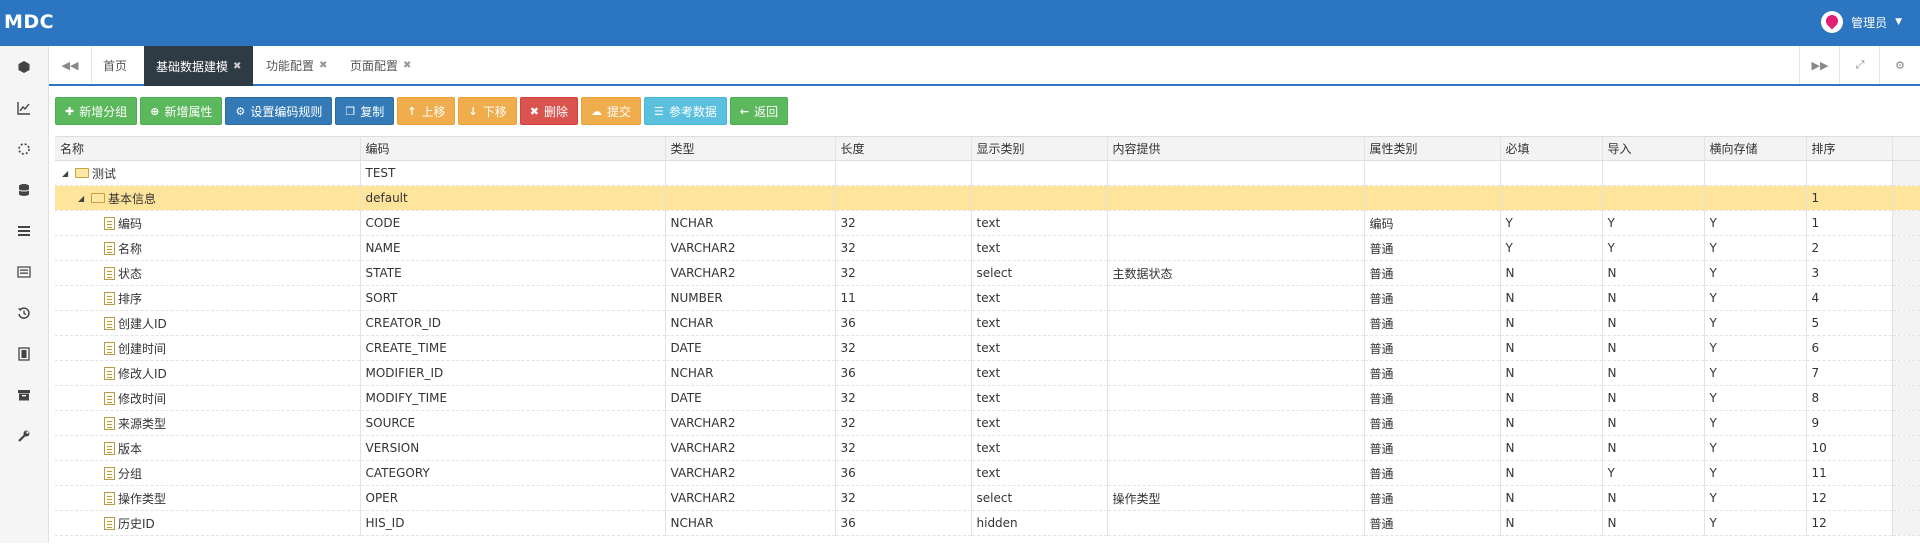  I want to click on grid-cell: MODIFIER_ID, so click(513, 373).